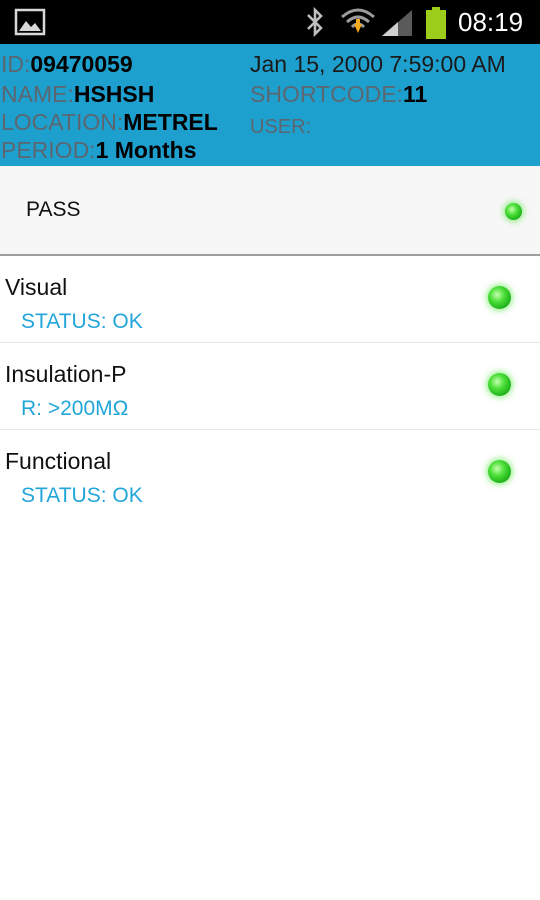 This screenshot has width=540, height=900. Describe the element at coordinates (37, 94) in the screenshot. I see `name-label: NAME:` at that location.